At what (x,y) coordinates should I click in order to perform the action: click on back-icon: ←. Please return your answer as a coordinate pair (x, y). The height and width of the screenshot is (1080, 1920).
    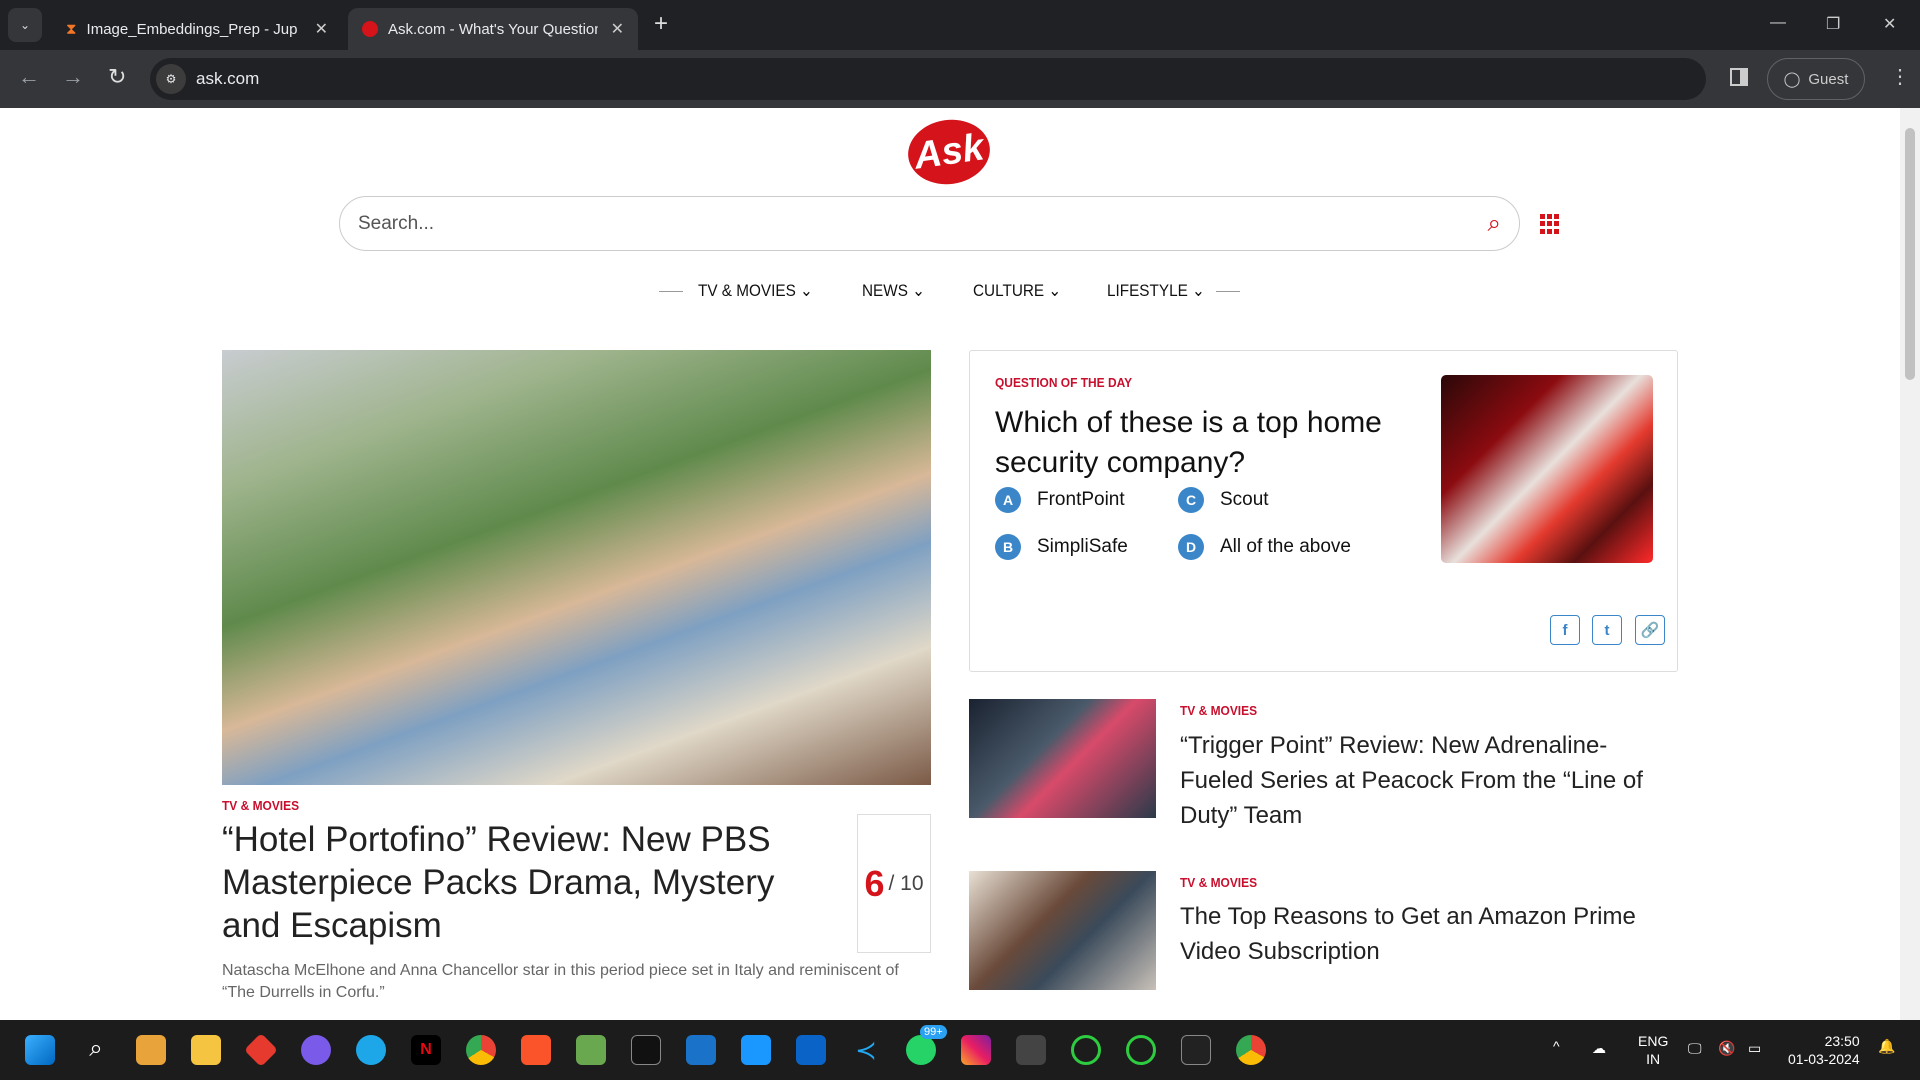
    Looking at the image, I should click on (29, 77).